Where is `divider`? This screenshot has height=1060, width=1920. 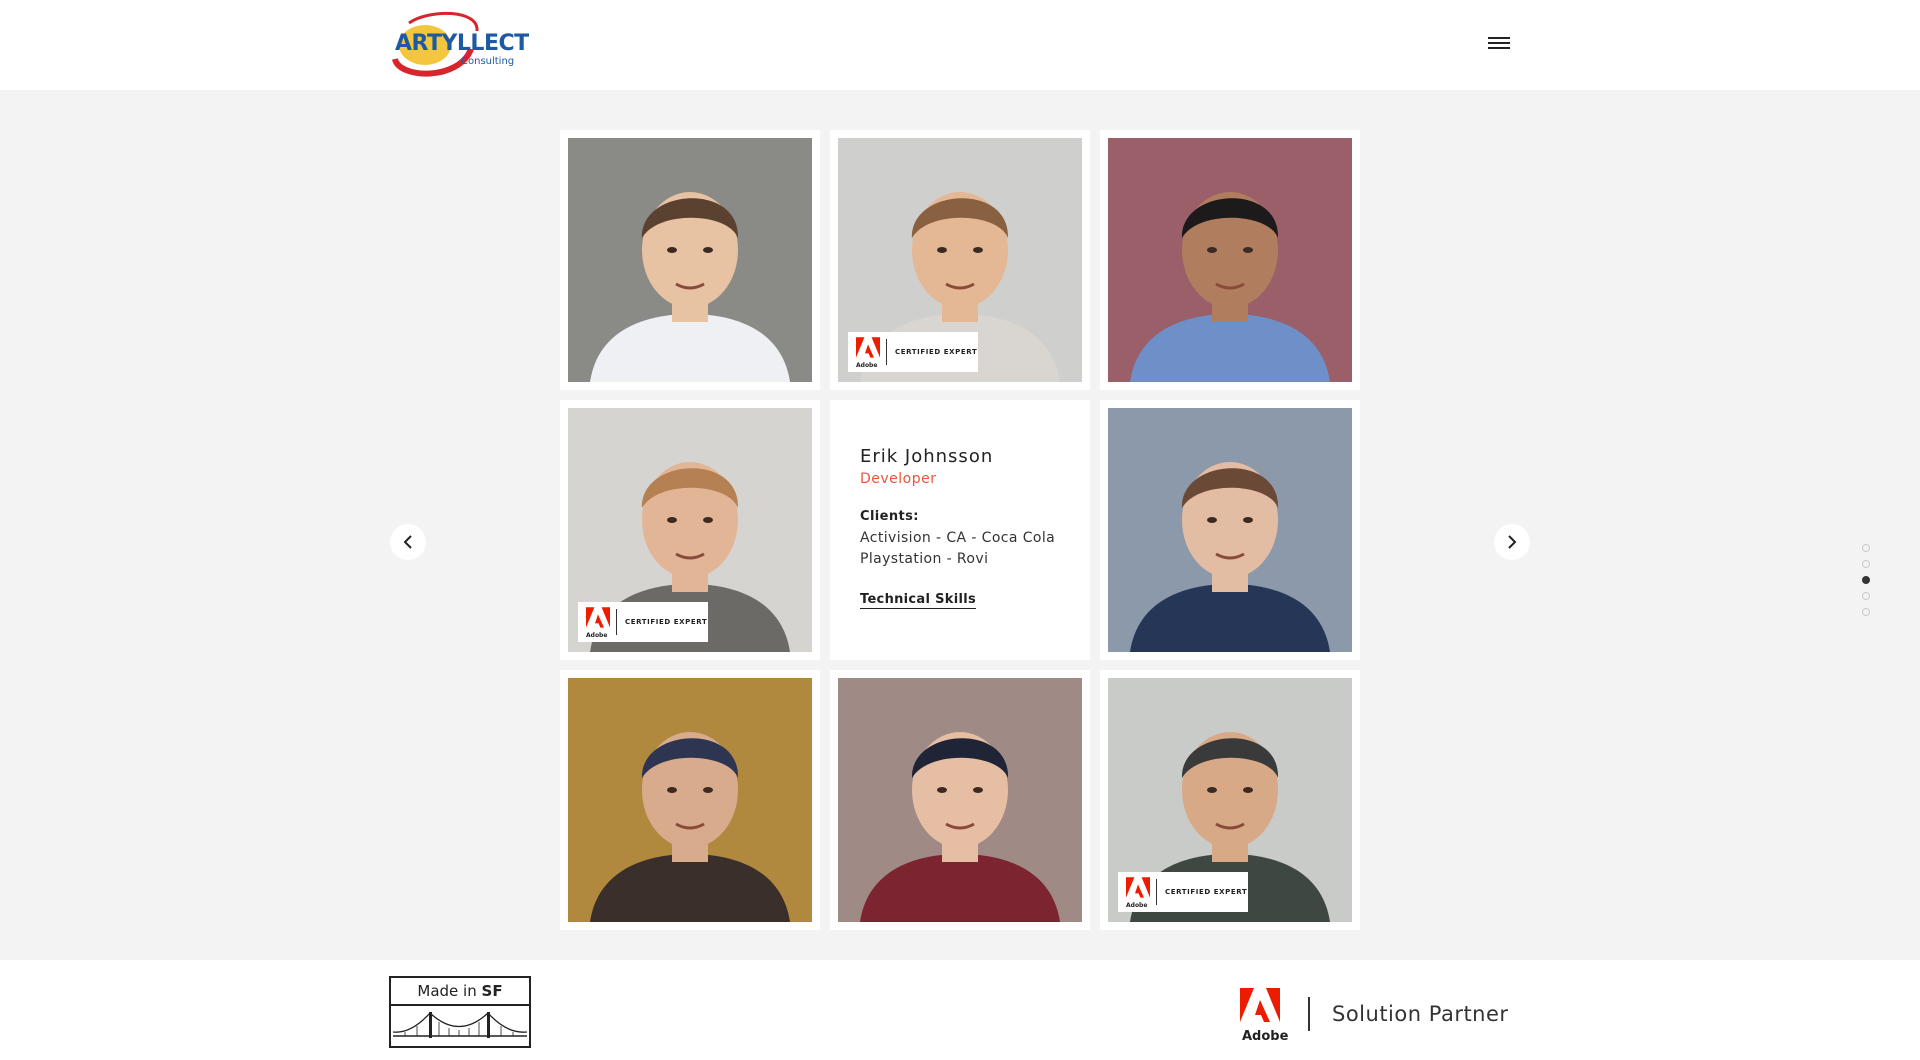
divider is located at coordinates (1309, 1014).